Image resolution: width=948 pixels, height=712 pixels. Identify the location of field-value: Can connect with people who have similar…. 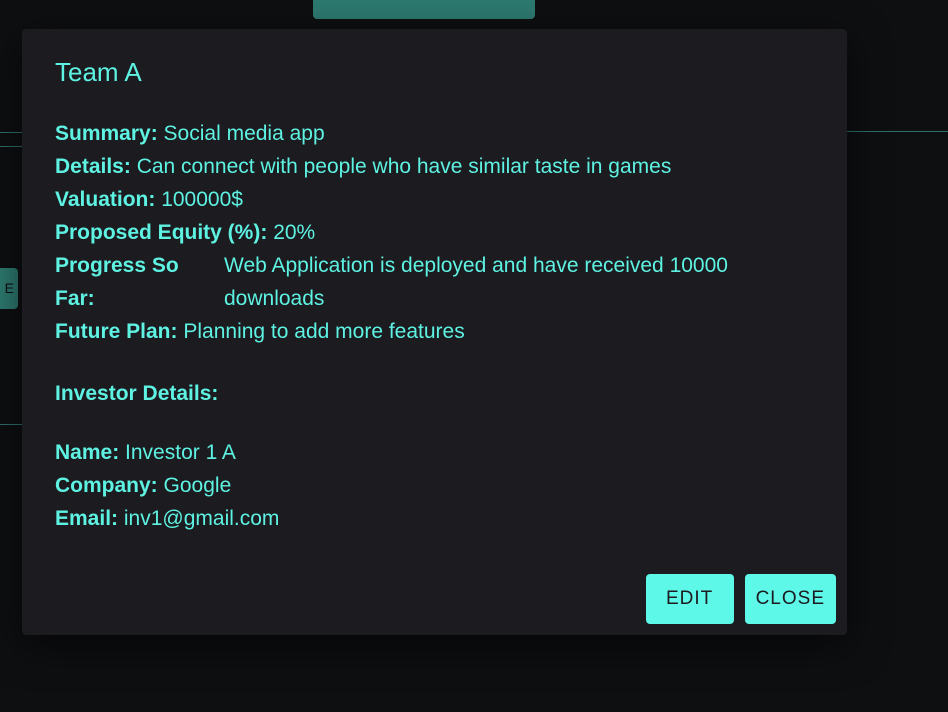
(404, 166).